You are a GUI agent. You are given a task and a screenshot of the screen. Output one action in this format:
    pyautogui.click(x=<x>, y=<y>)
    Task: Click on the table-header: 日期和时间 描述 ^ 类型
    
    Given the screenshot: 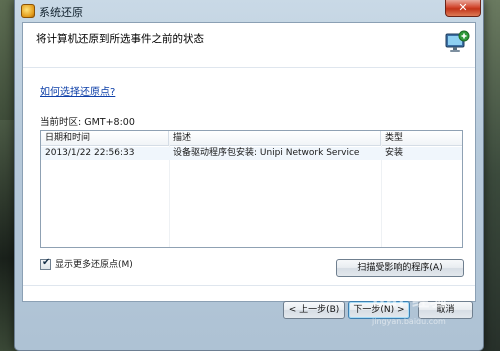 What is the action you would take?
    pyautogui.click(x=251, y=138)
    